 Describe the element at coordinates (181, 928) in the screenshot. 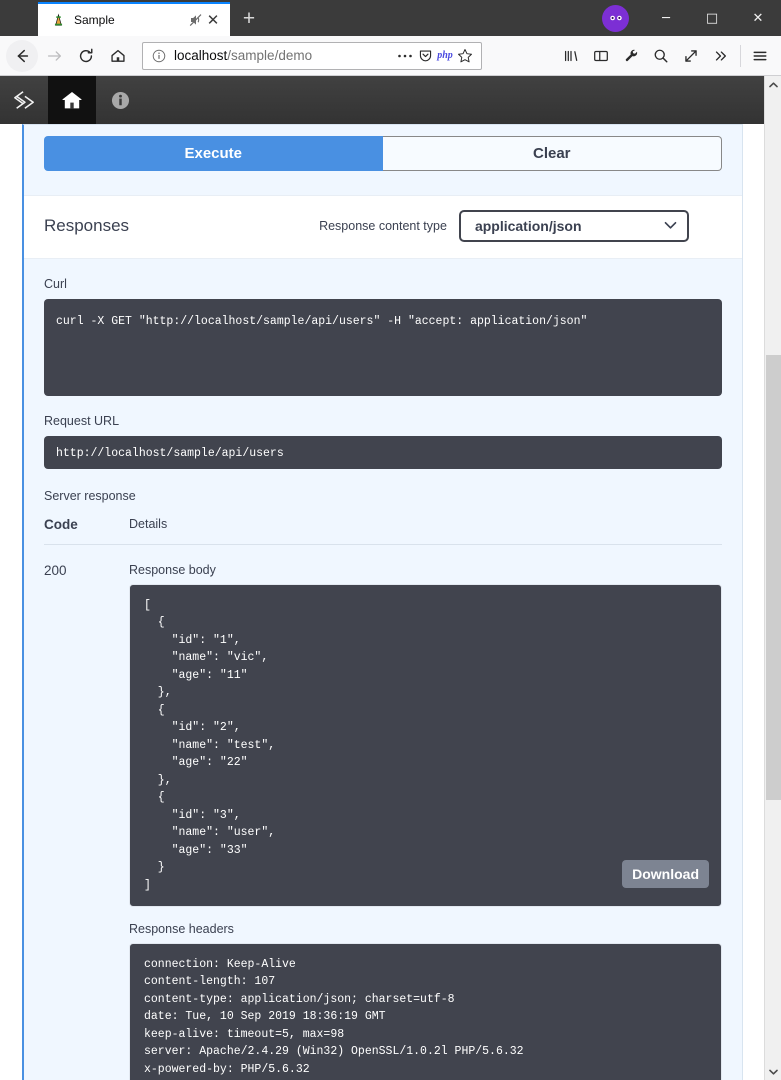

I see `response-headers-label: Response headers` at that location.